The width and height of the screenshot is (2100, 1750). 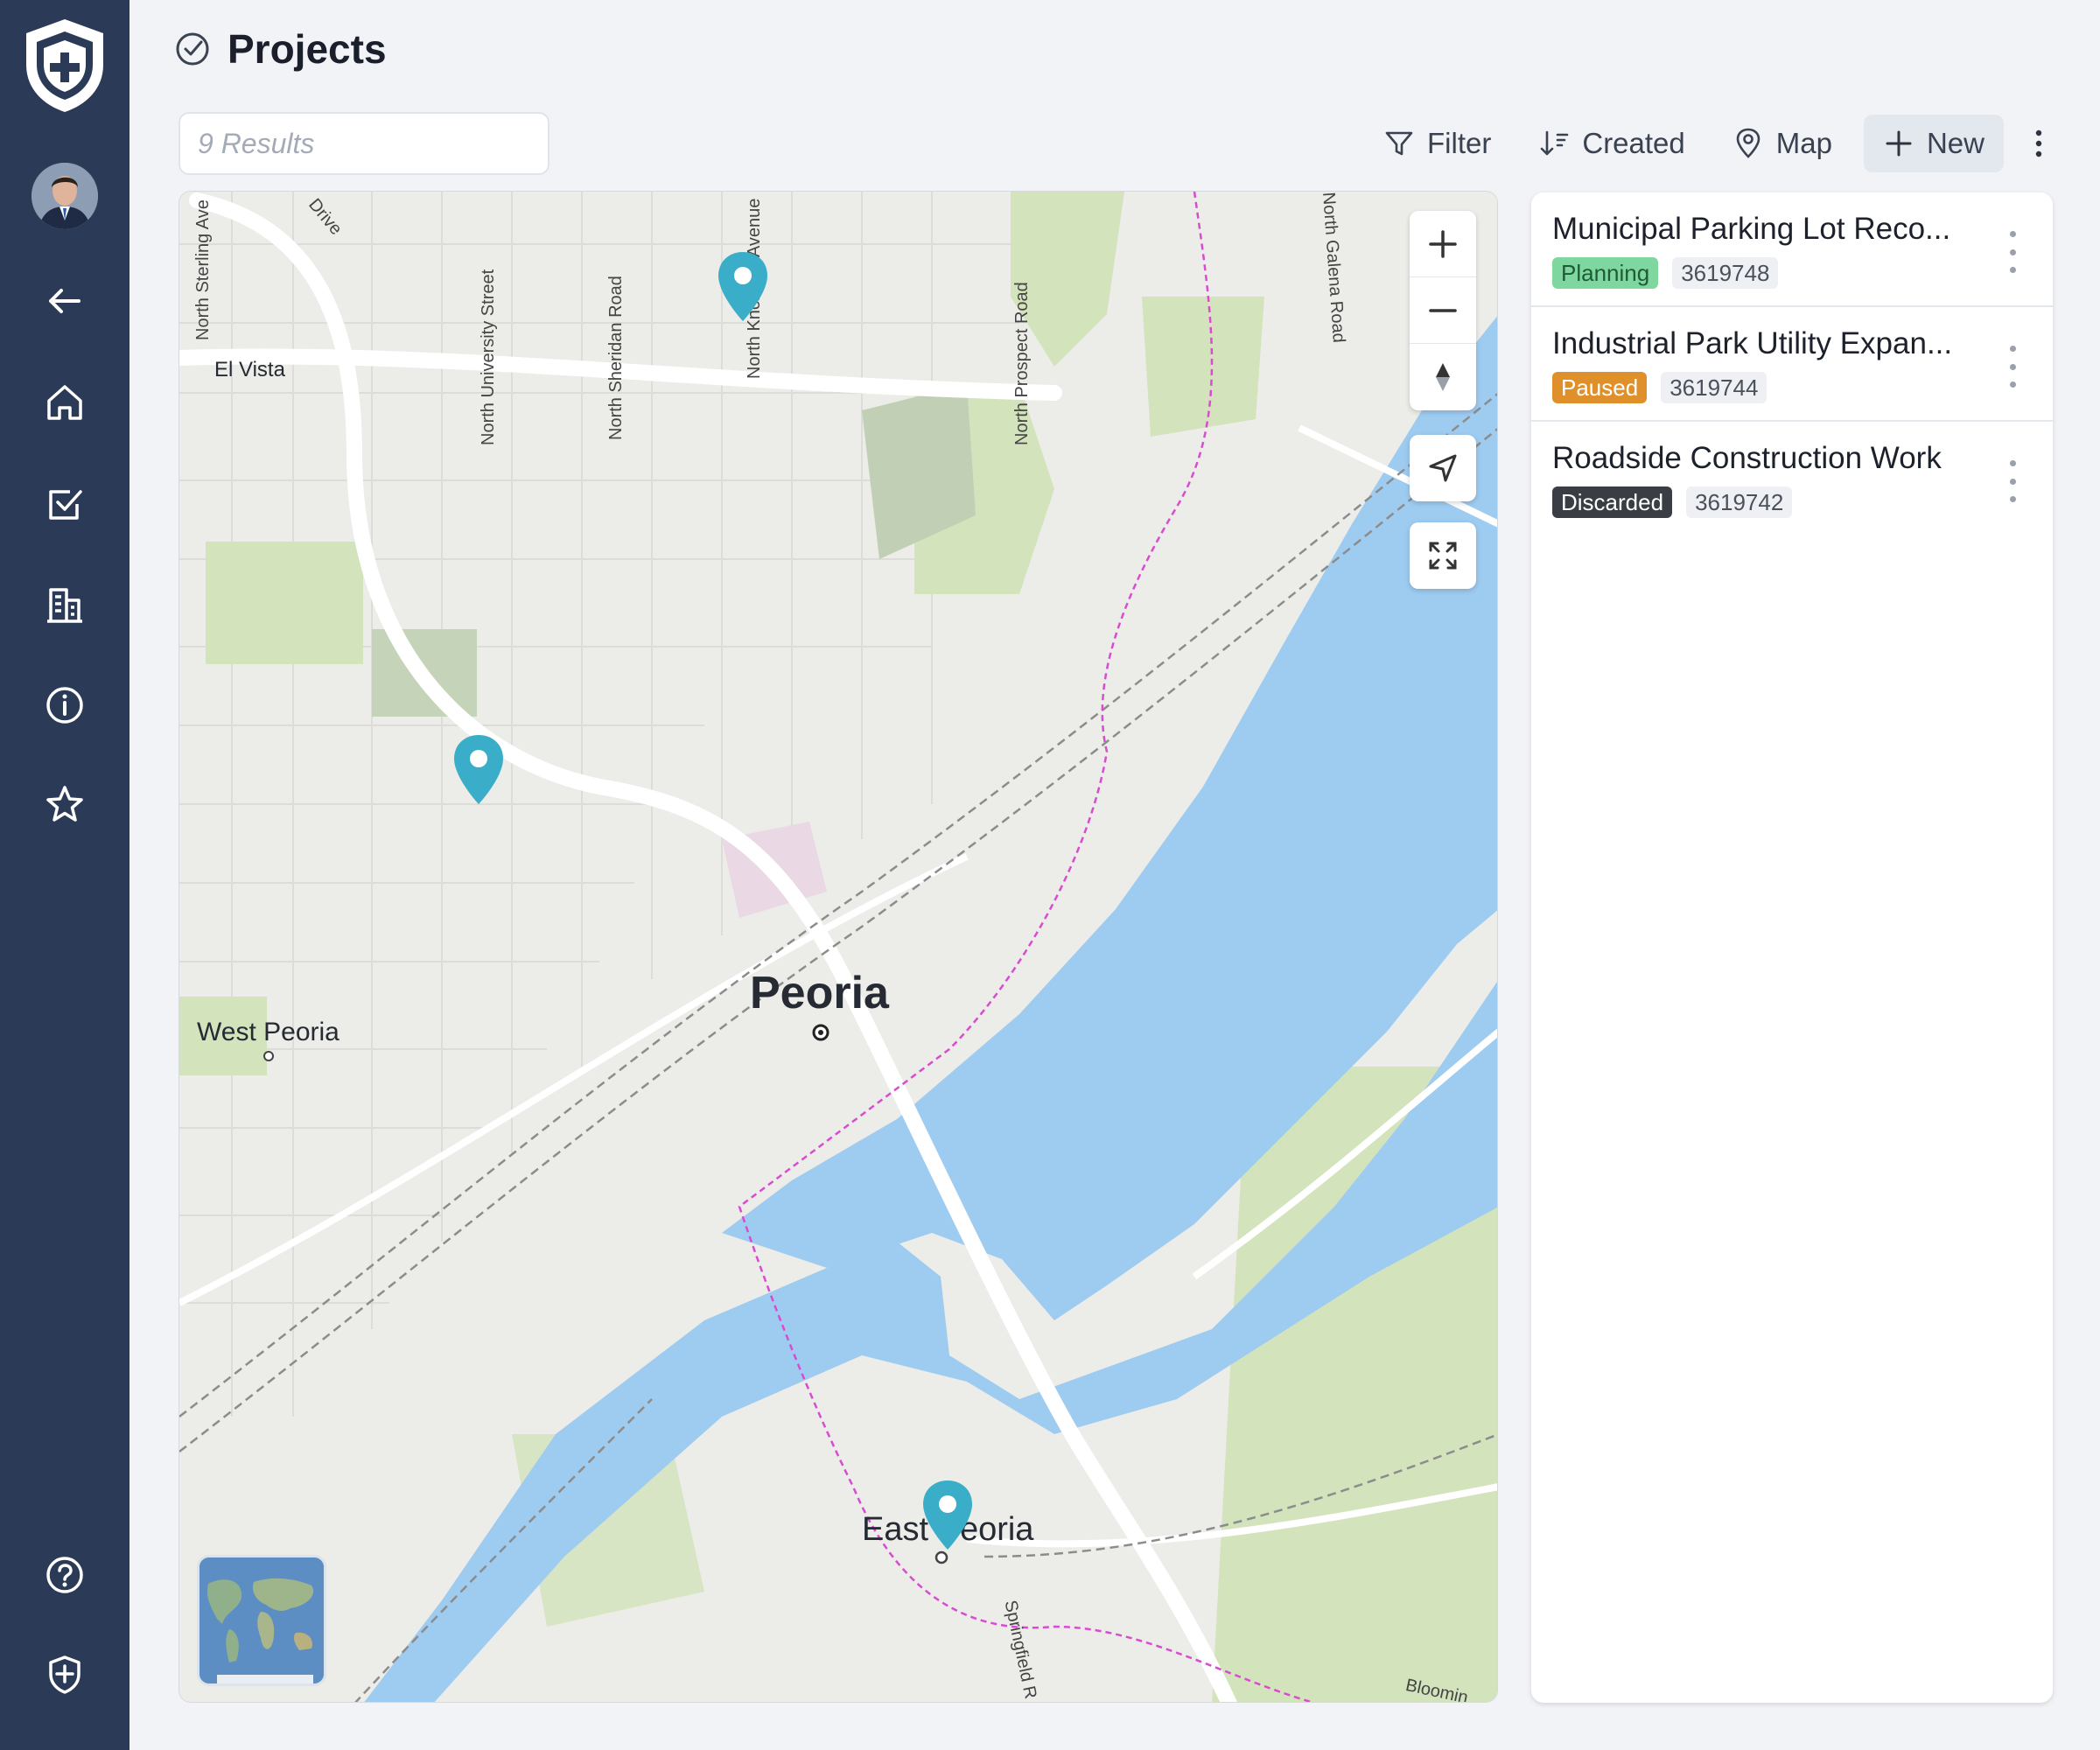 I want to click on road-label-sterling: North Sterling Ave, so click(x=203, y=270).